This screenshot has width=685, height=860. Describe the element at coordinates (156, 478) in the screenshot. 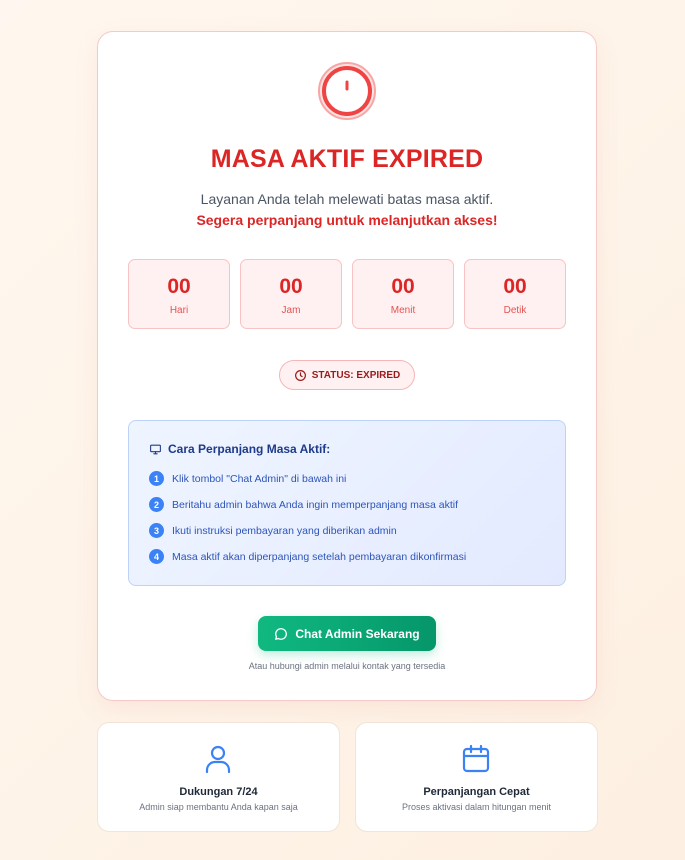

I see `step-number: 1` at that location.